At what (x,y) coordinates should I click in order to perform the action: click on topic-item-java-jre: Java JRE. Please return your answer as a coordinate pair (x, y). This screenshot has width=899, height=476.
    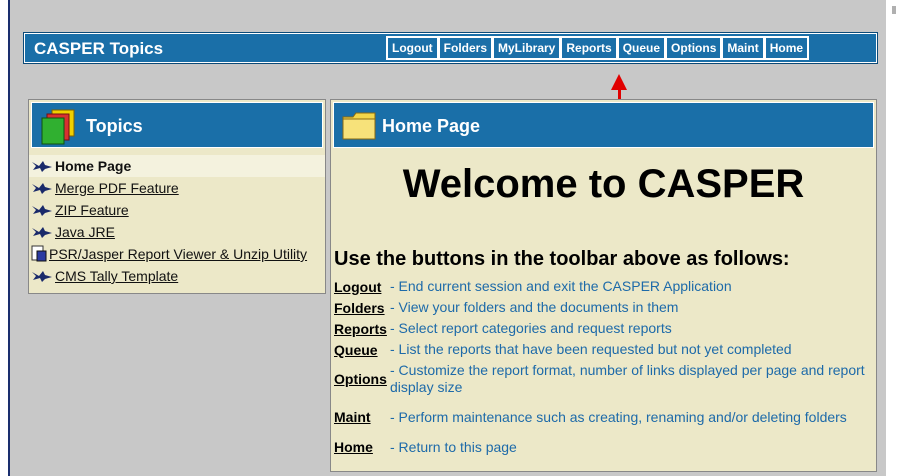
    Looking at the image, I should click on (177, 232).